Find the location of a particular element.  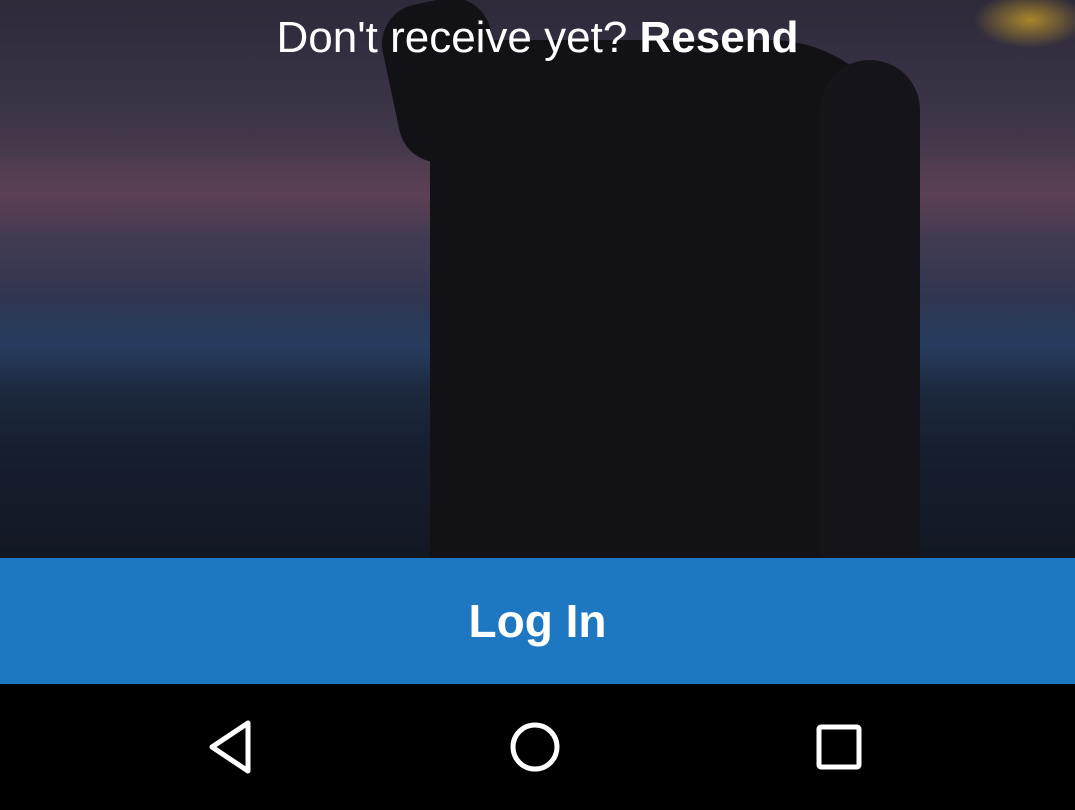

home-icon is located at coordinates (535, 747).